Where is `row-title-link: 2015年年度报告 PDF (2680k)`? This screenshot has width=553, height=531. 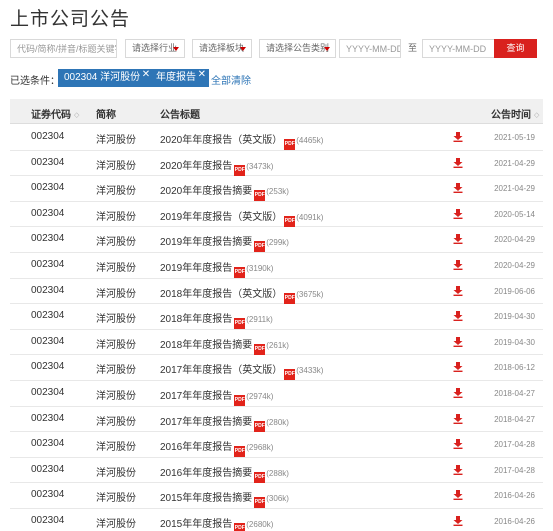
row-title-link: 2015年年度报告 PDF (2680k) is located at coordinates (216, 523).